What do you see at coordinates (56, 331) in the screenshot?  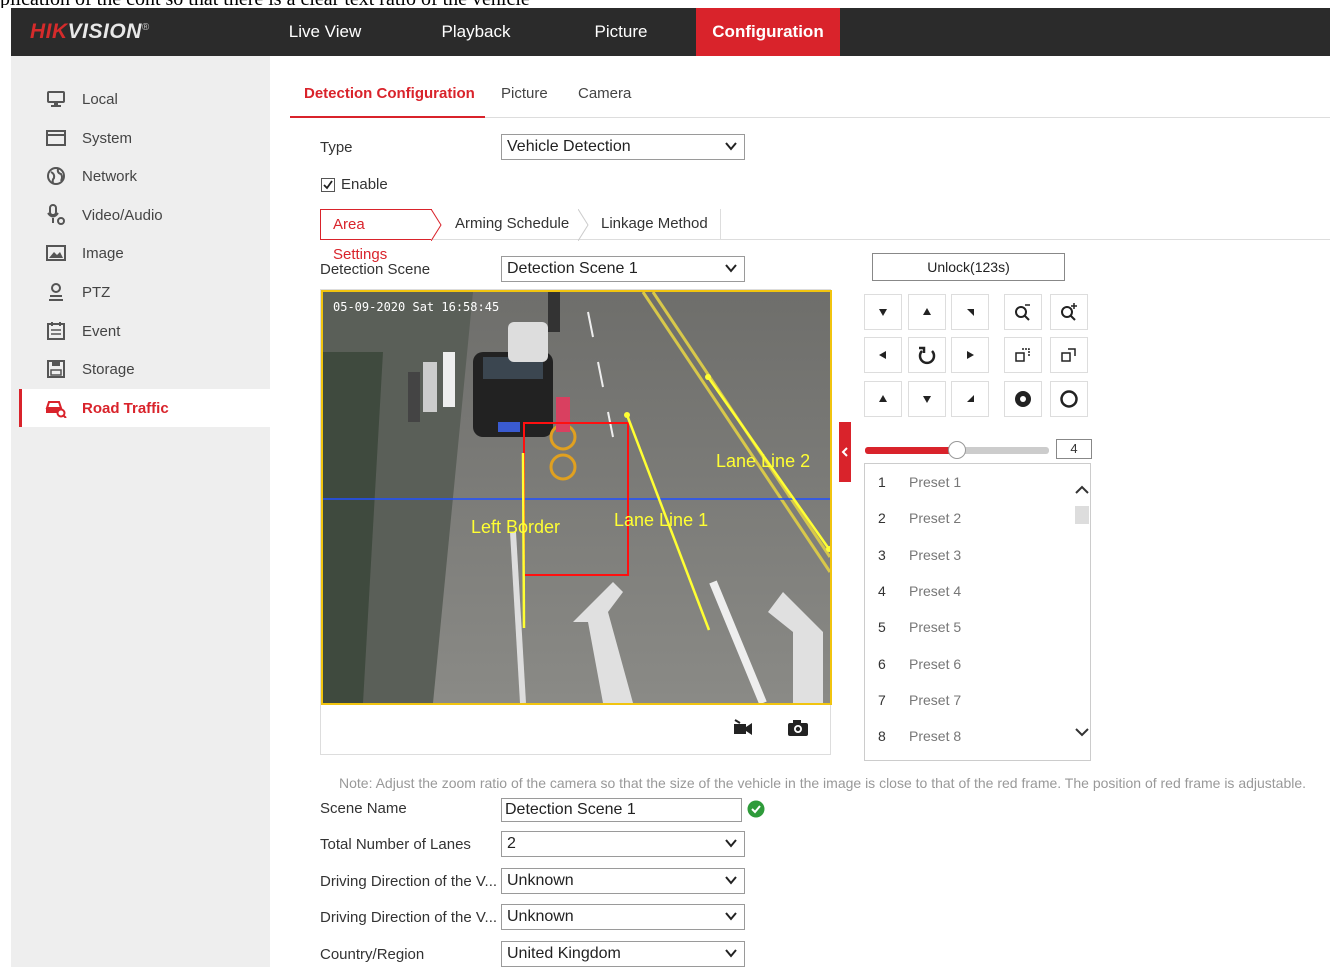 I see `calendar-icon` at bounding box center [56, 331].